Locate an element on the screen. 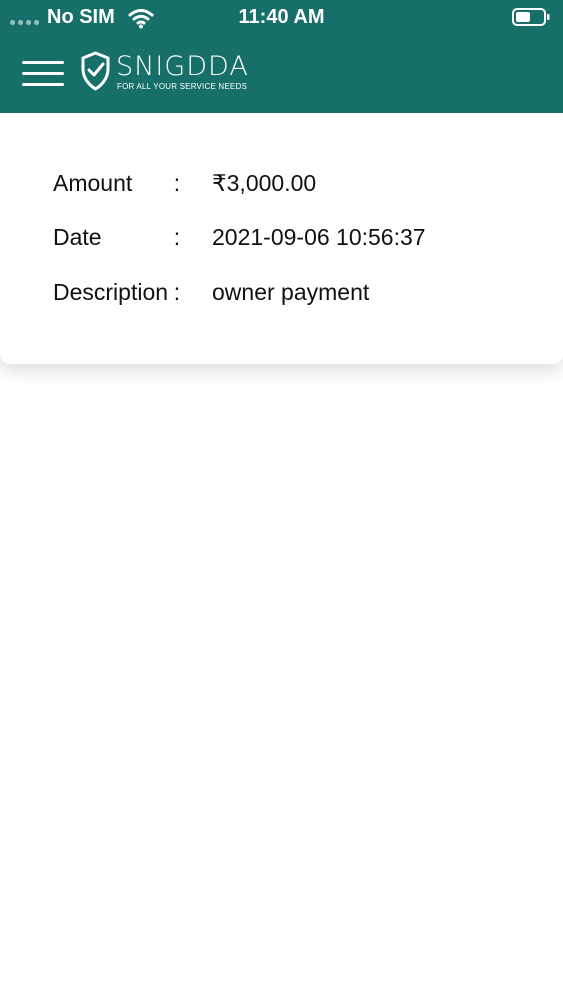 The image size is (563, 1000). logo-tagline: FOR ALL YOUR SERVICE NEEDS is located at coordinates (182, 86).